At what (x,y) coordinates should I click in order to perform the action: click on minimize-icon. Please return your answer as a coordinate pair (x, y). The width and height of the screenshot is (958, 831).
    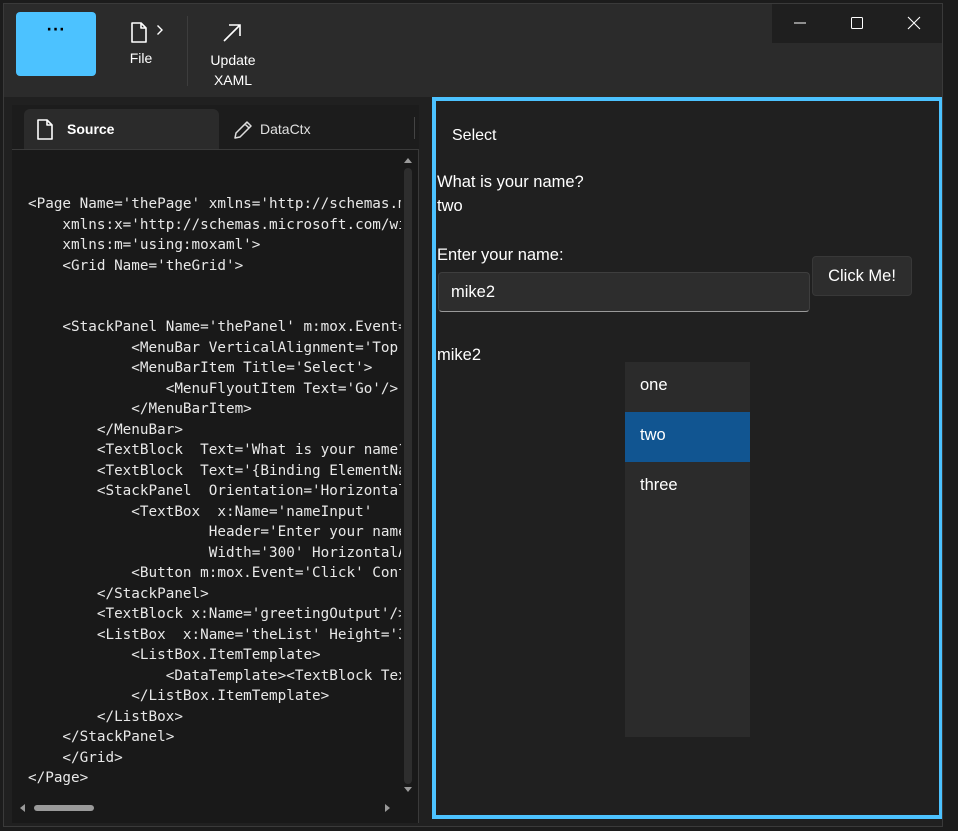
    Looking at the image, I should click on (800, 23).